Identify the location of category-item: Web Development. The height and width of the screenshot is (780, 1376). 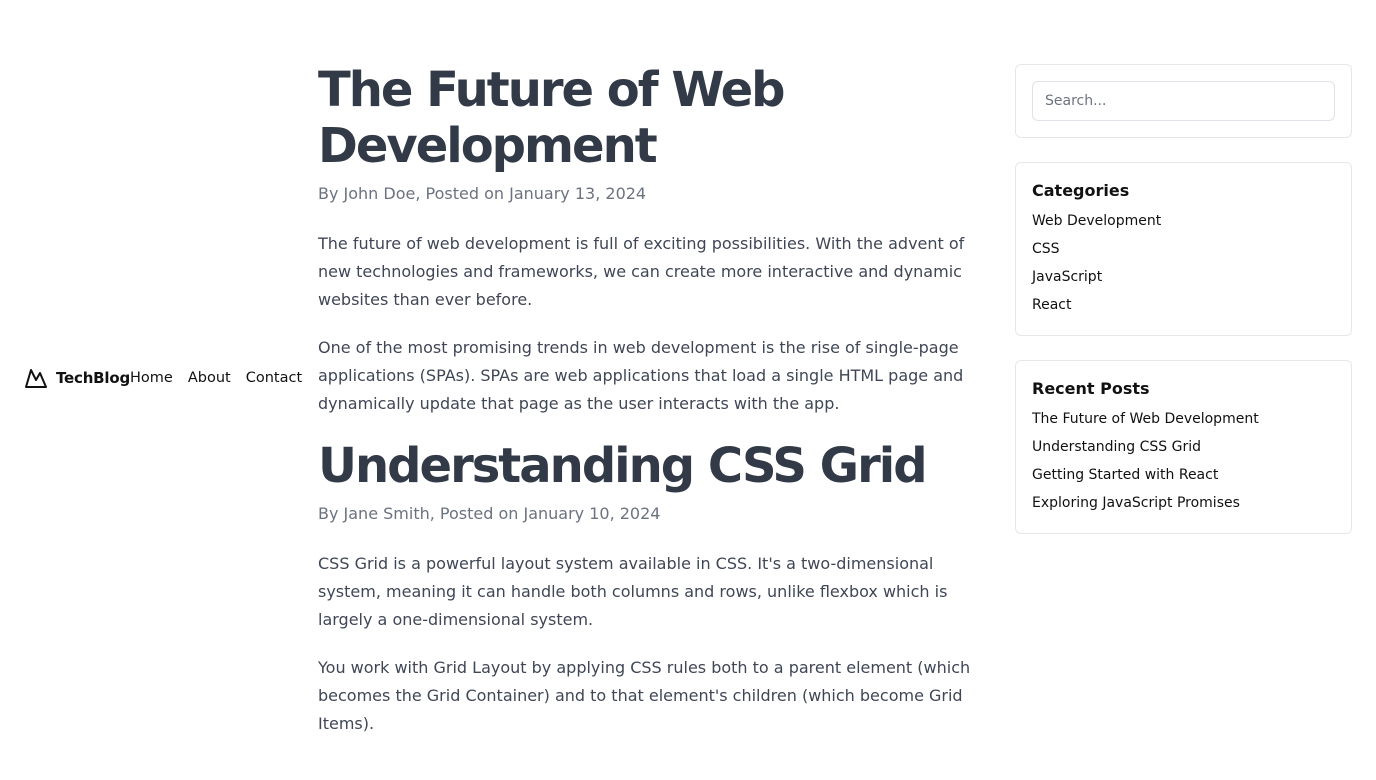
(1183, 221).